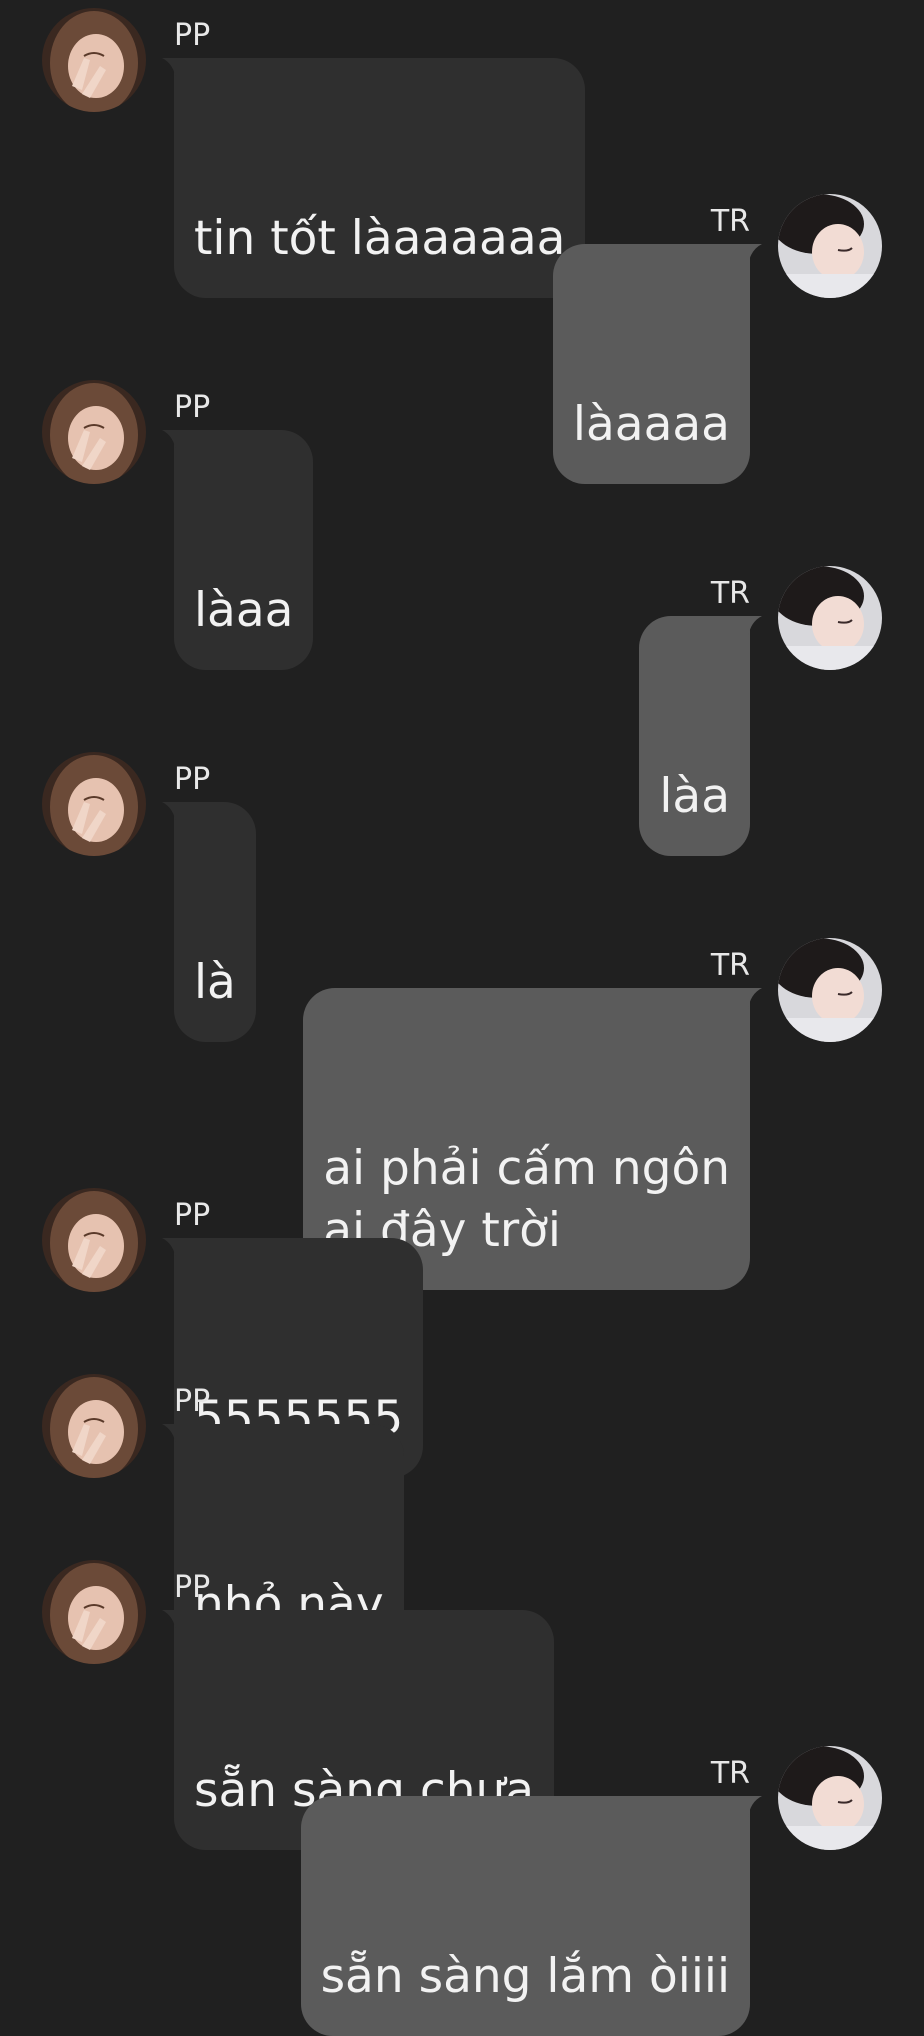  What do you see at coordinates (651, 424) in the screenshot?
I see `message-text: làaaaa` at bounding box center [651, 424].